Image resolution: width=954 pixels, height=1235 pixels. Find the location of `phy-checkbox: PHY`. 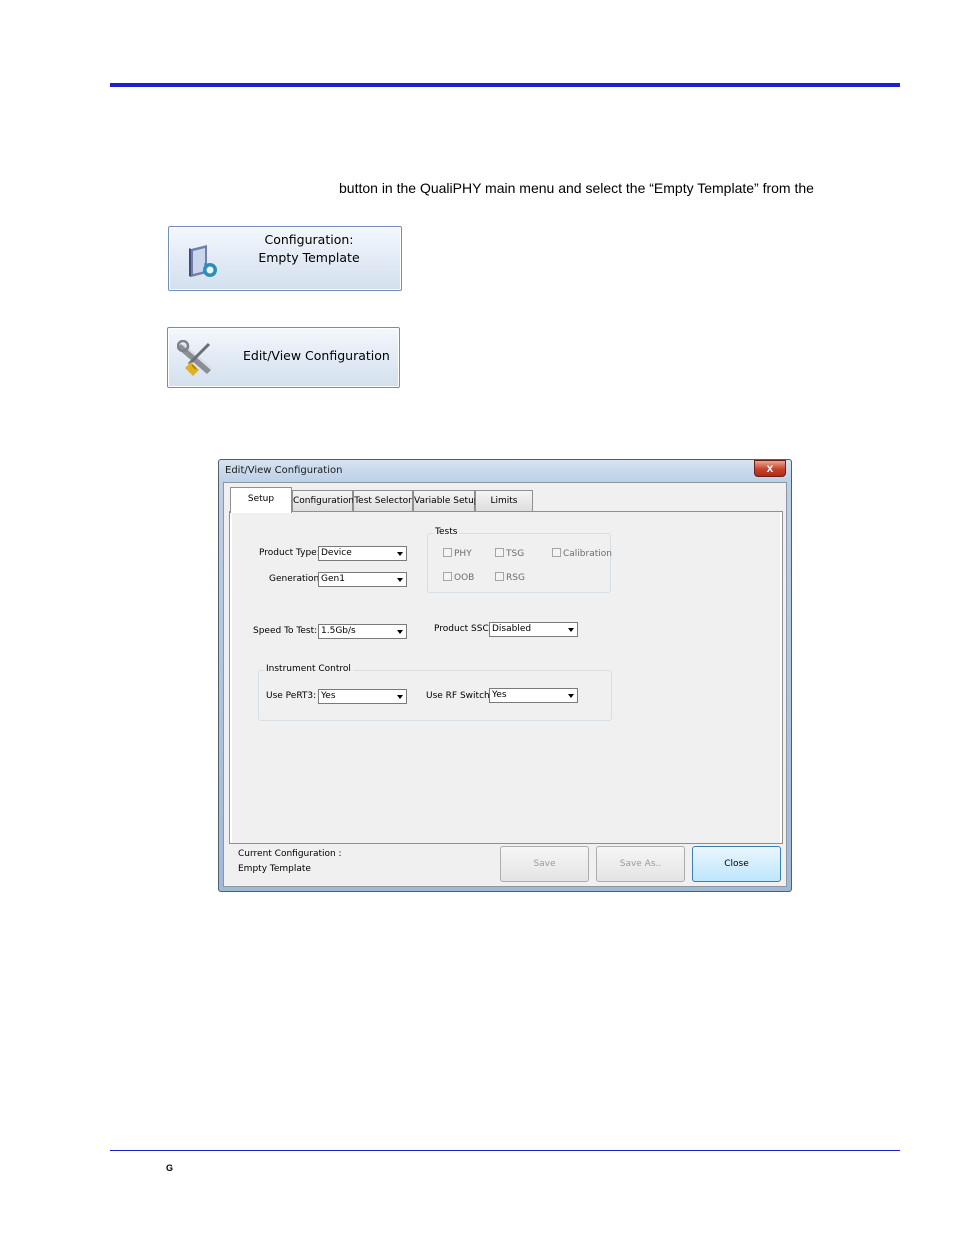

phy-checkbox: PHY is located at coordinates (457, 553).